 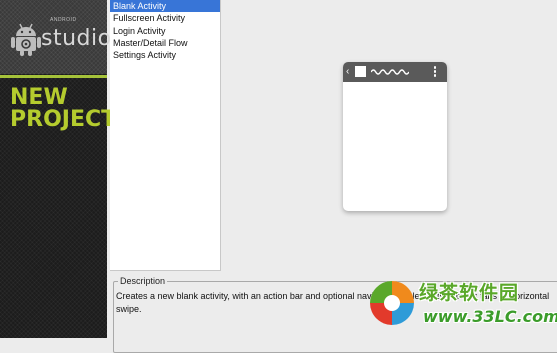 I want to click on accent-divider, so click(x=53, y=76).